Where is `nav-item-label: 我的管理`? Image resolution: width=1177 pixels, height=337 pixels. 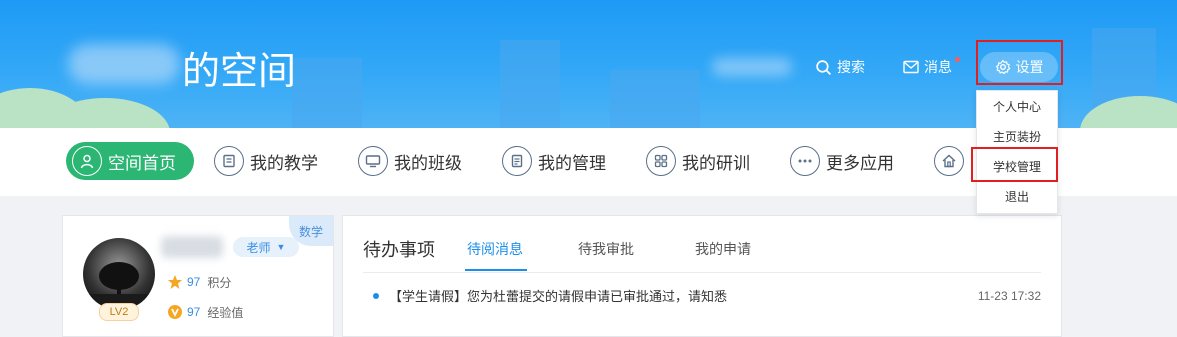 nav-item-label: 我的管理 is located at coordinates (572, 163).